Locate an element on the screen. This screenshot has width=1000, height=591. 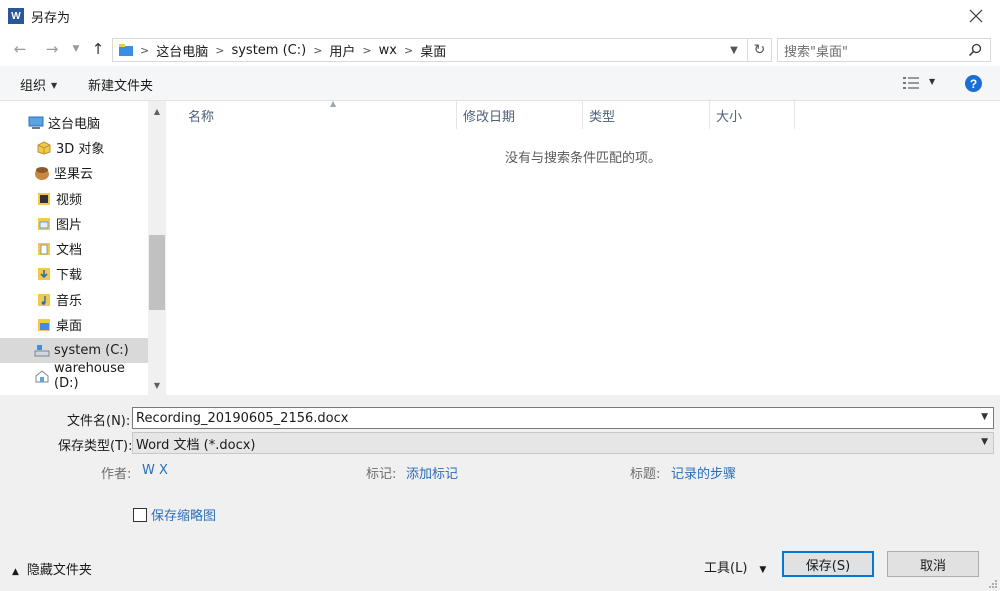
column-header-name: ▲ 名称 is located at coordinates (319, 114).